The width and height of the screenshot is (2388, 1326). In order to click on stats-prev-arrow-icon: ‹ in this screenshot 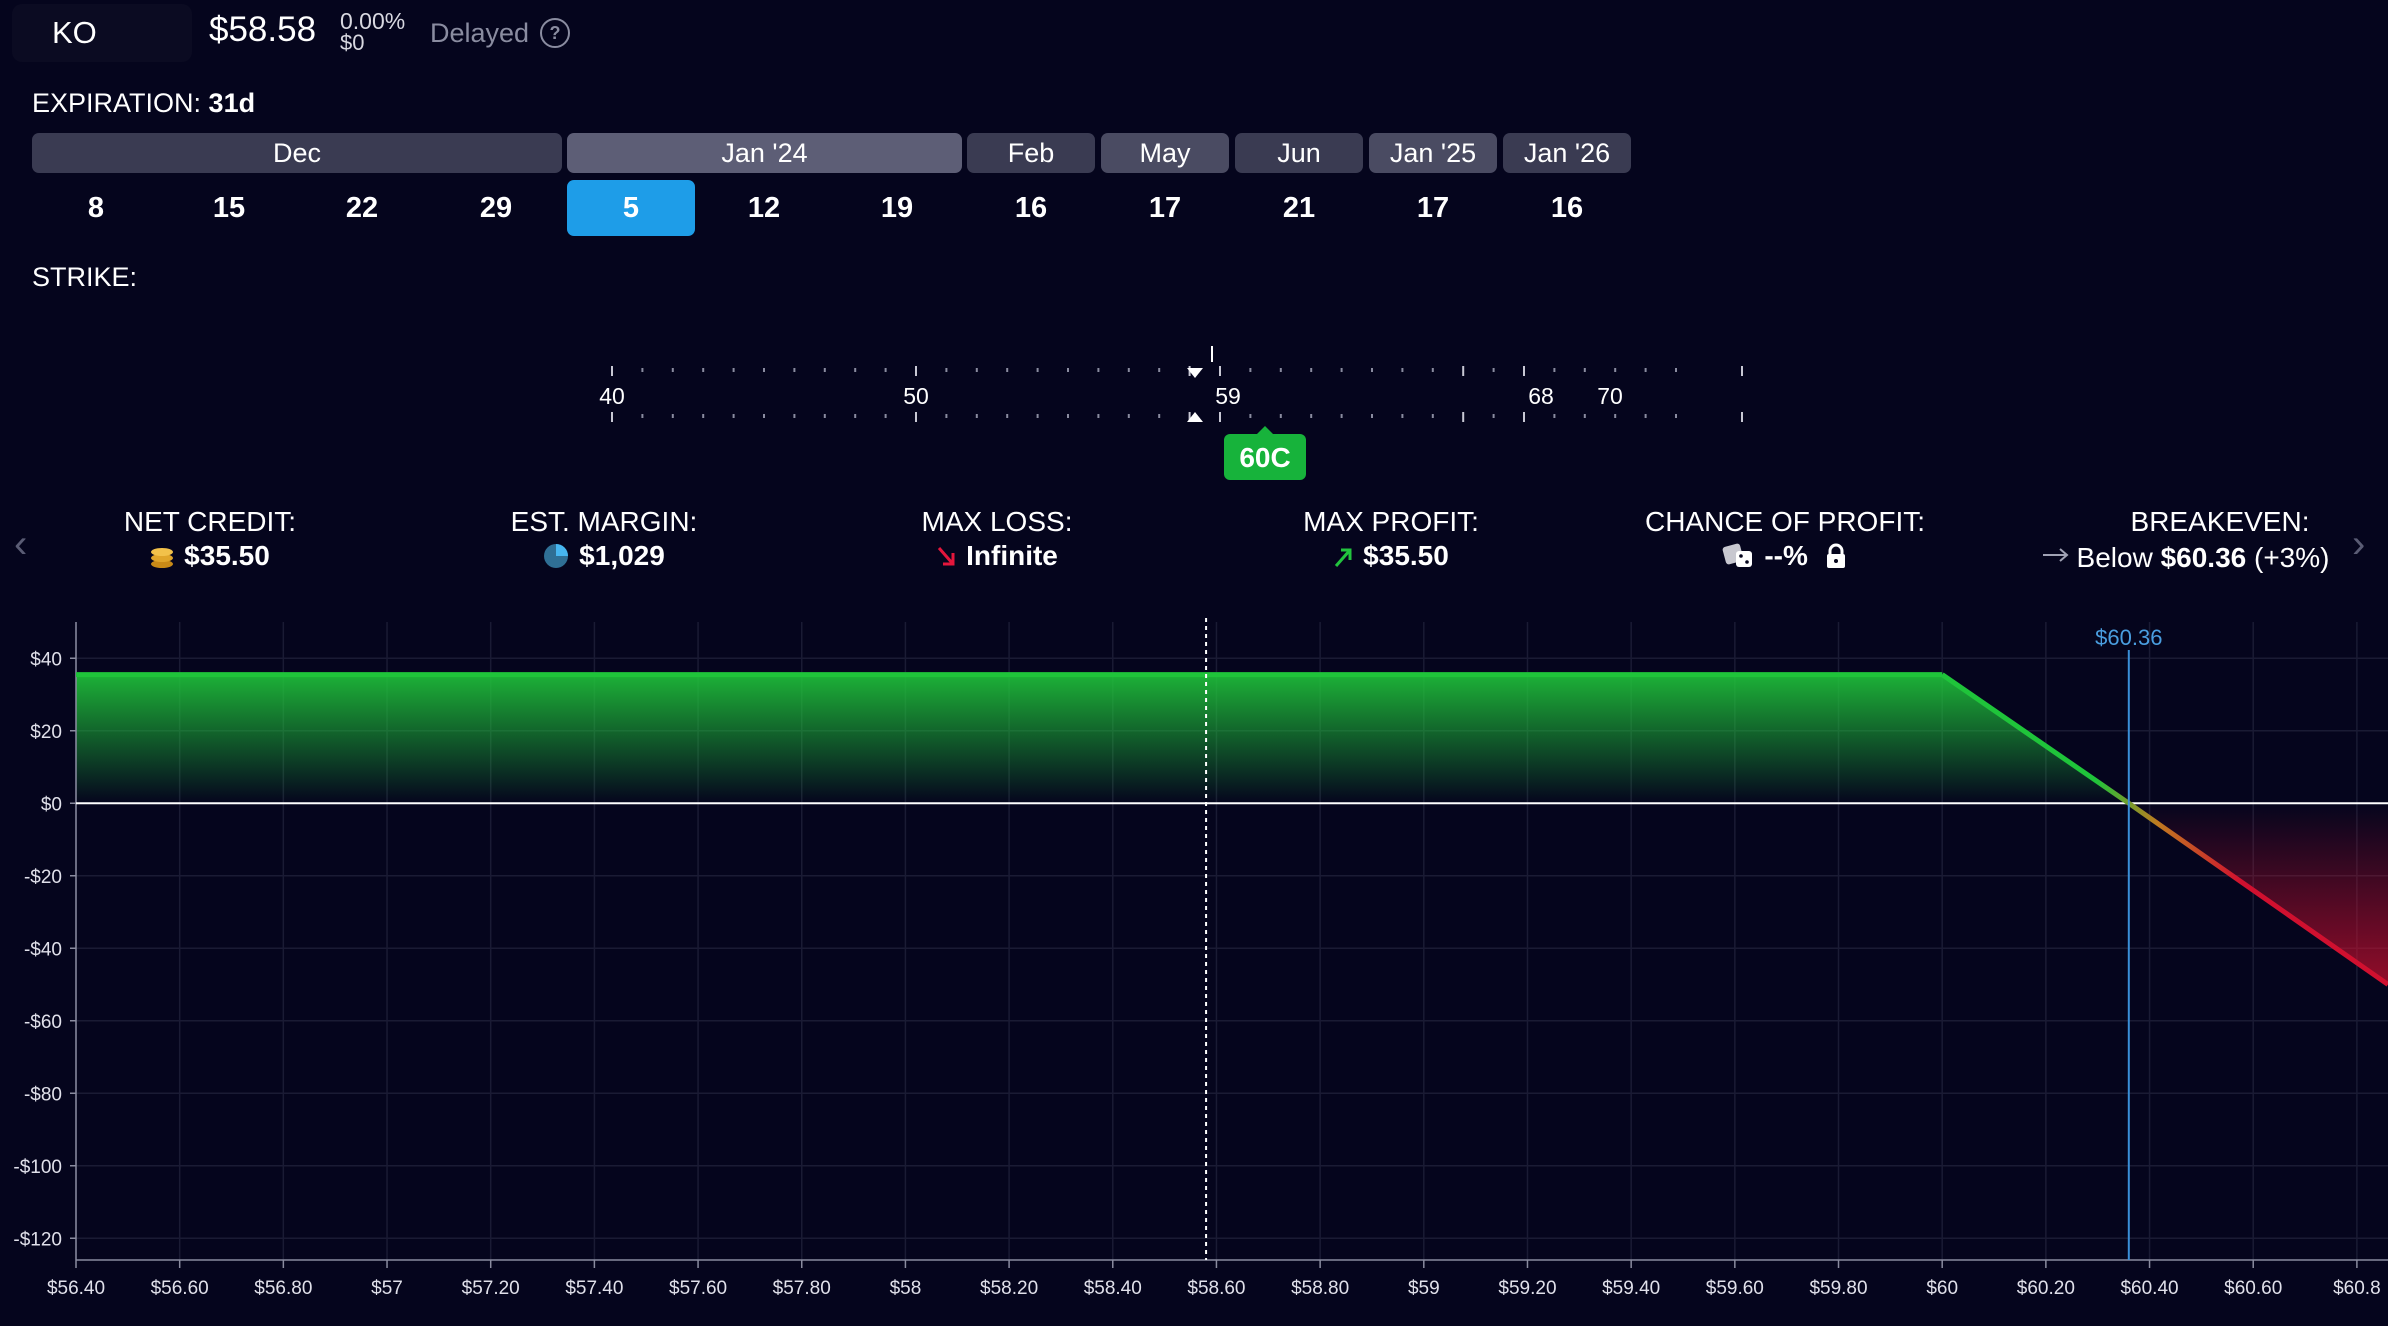, I will do `click(20, 544)`.